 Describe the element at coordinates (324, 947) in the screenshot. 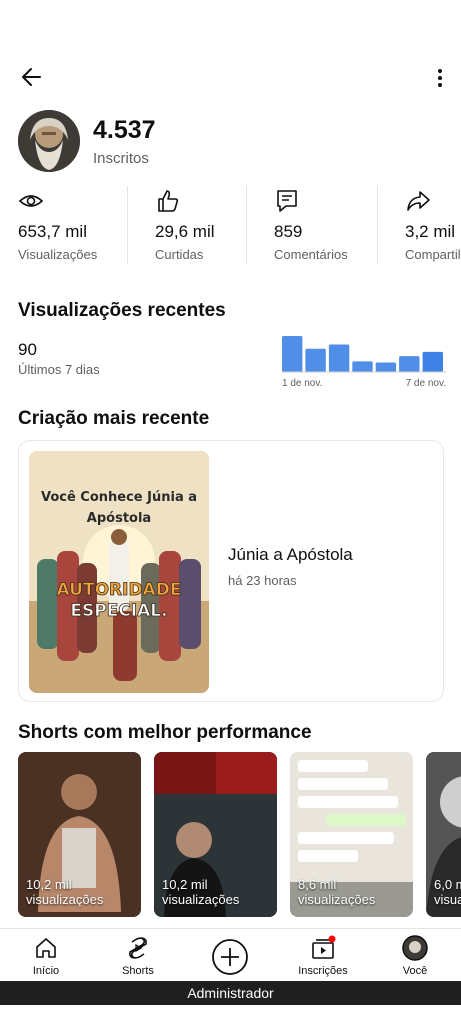

I see `subscriptions-icon` at that location.